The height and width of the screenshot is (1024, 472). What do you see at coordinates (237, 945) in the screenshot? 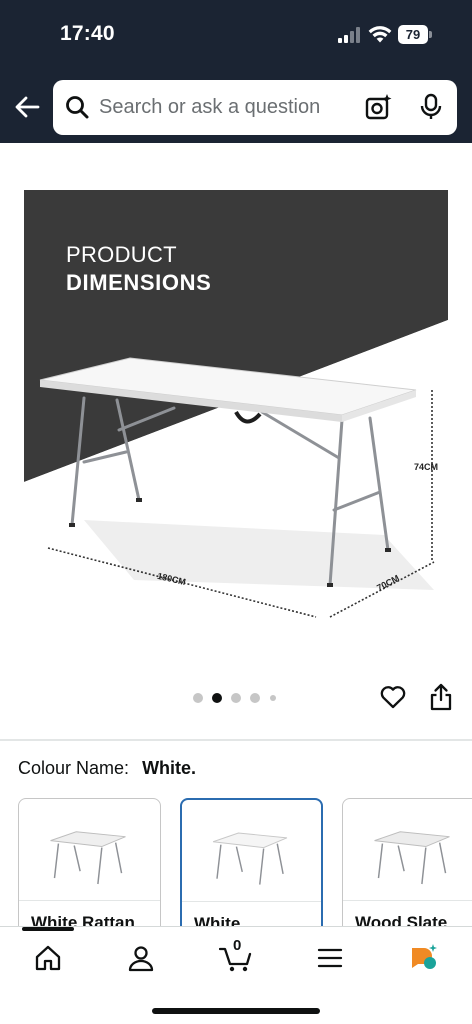
I see `cart-count-badge: 0` at bounding box center [237, 945].